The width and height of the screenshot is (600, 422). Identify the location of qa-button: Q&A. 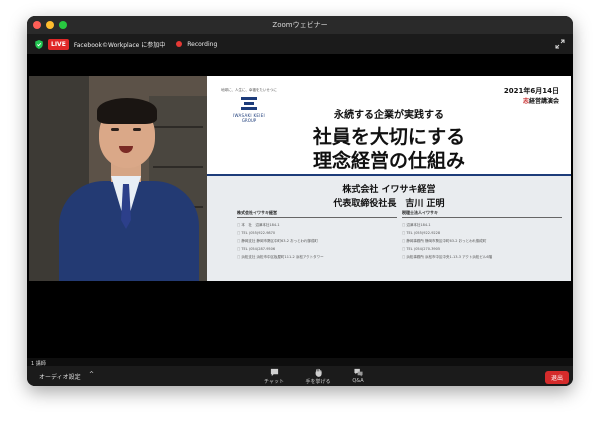
(358, 376).